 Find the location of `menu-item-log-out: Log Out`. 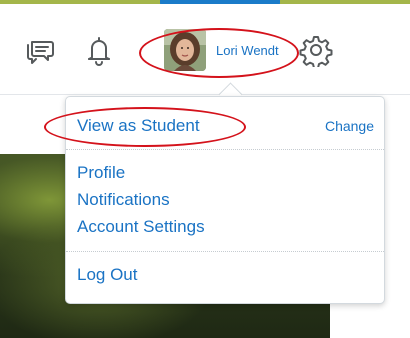

menu-item-log-out: Log Out is located at coordinates (107, 275).